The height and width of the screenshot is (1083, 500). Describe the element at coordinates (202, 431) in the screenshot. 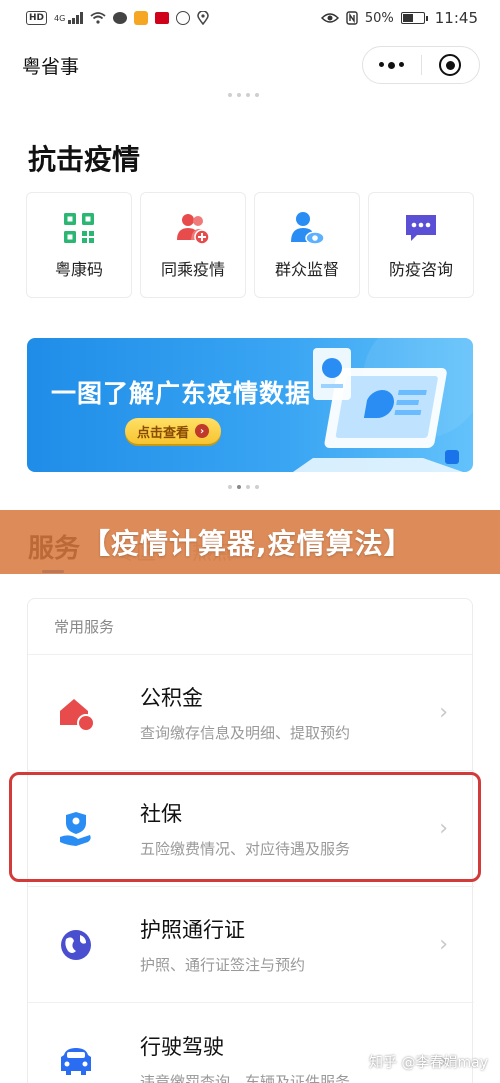

I see `arrow-right-icon: ›` at that location.